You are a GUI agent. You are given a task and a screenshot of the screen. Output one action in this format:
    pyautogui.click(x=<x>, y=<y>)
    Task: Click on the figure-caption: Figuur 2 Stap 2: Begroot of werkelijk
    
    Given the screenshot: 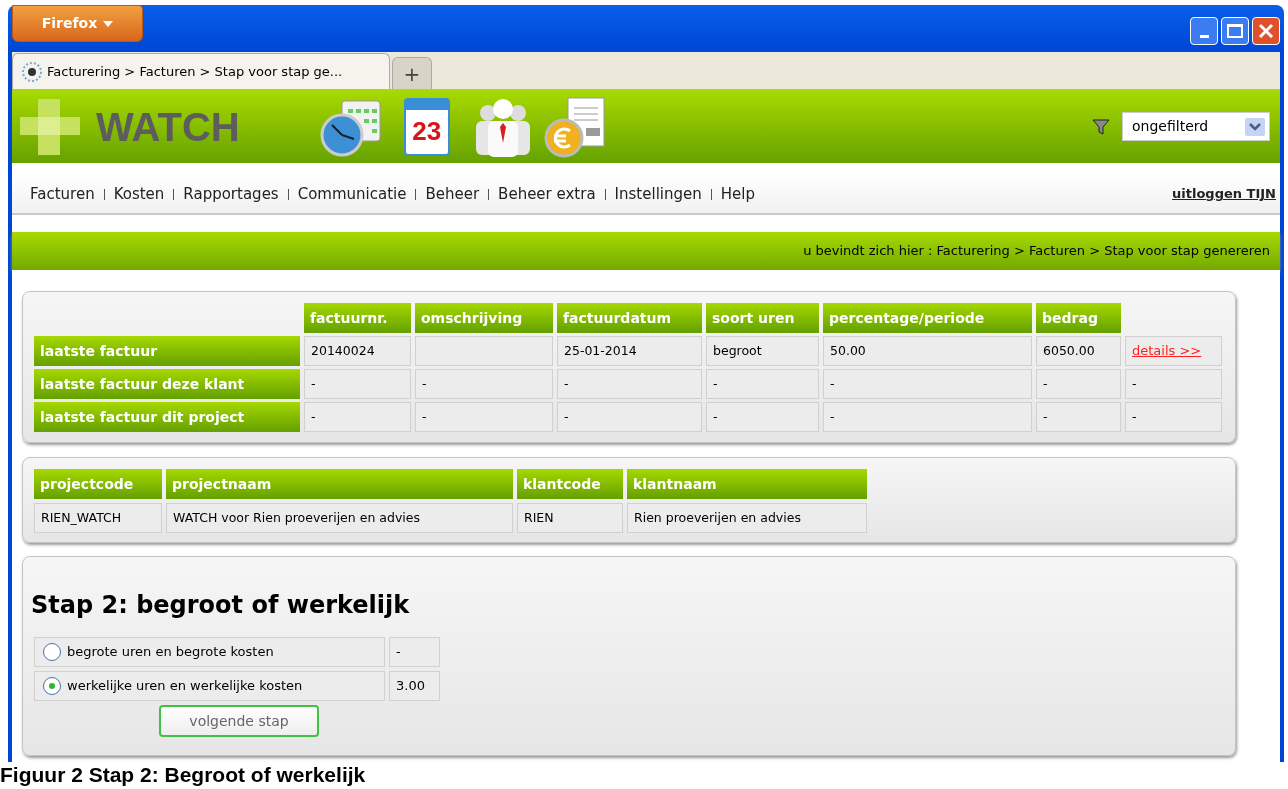 What is the action you would take?
    pyautogui.click(x=183, y=774)
    